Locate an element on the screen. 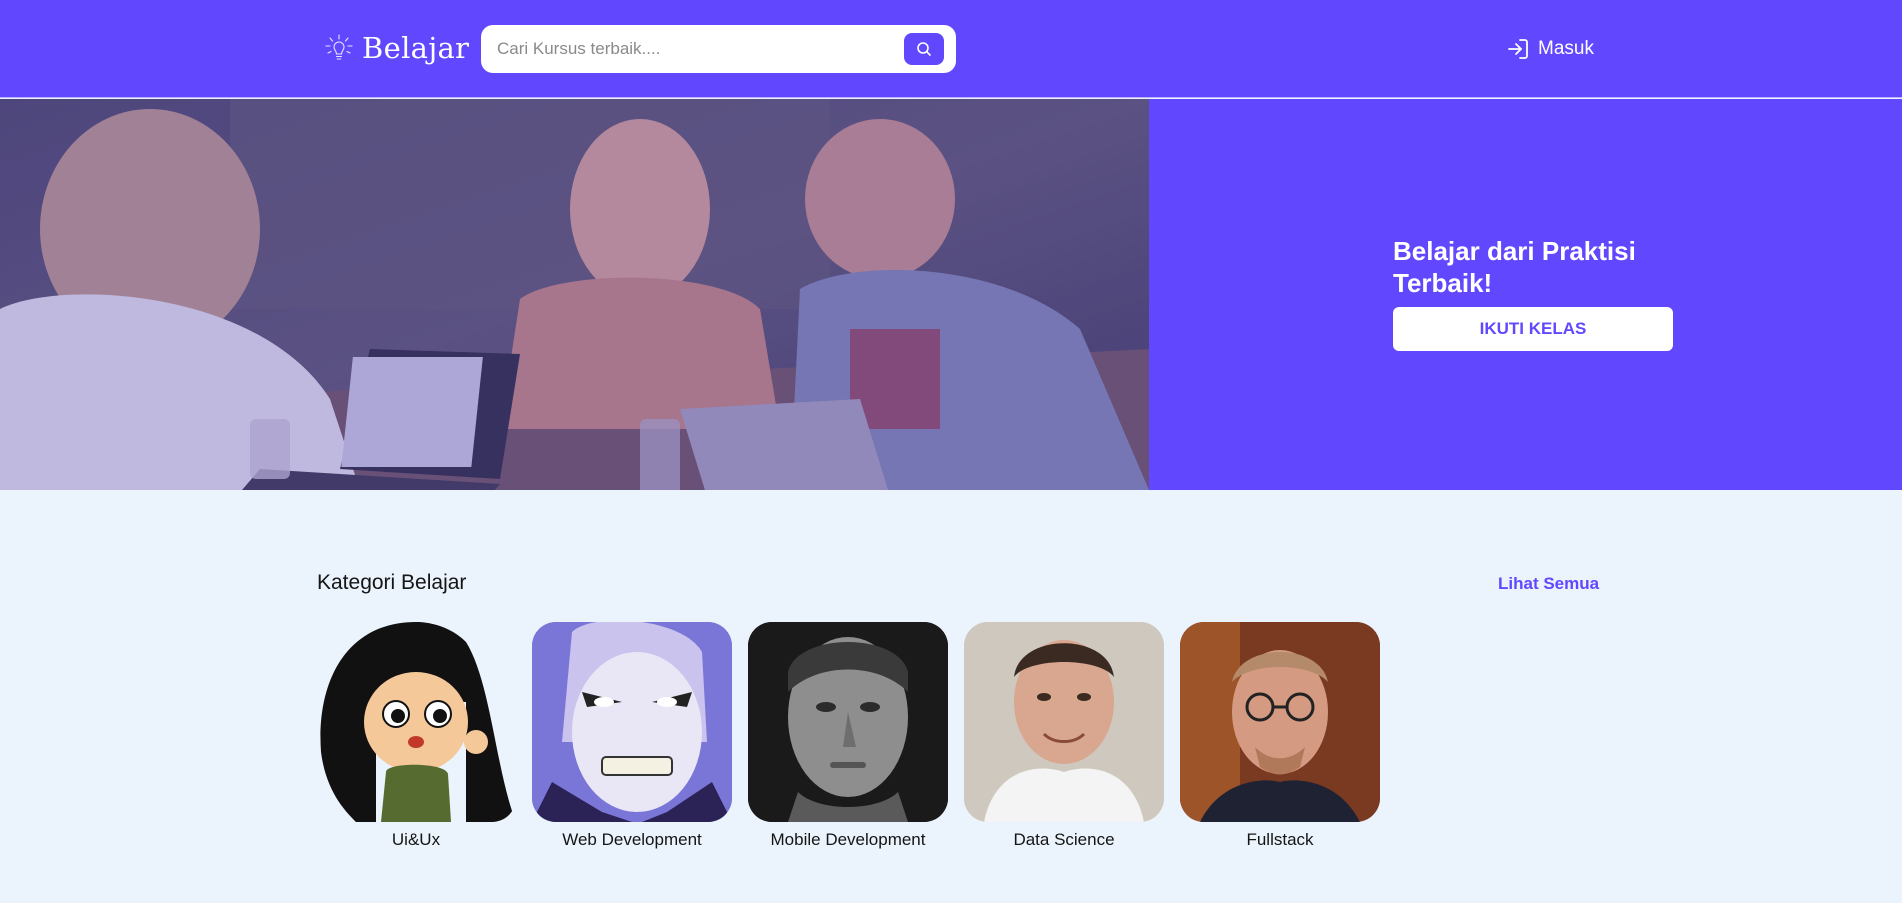 The height and width of the screenshot is (903, 1902). brand-name: Belajar is located at coordinates (416, 48).